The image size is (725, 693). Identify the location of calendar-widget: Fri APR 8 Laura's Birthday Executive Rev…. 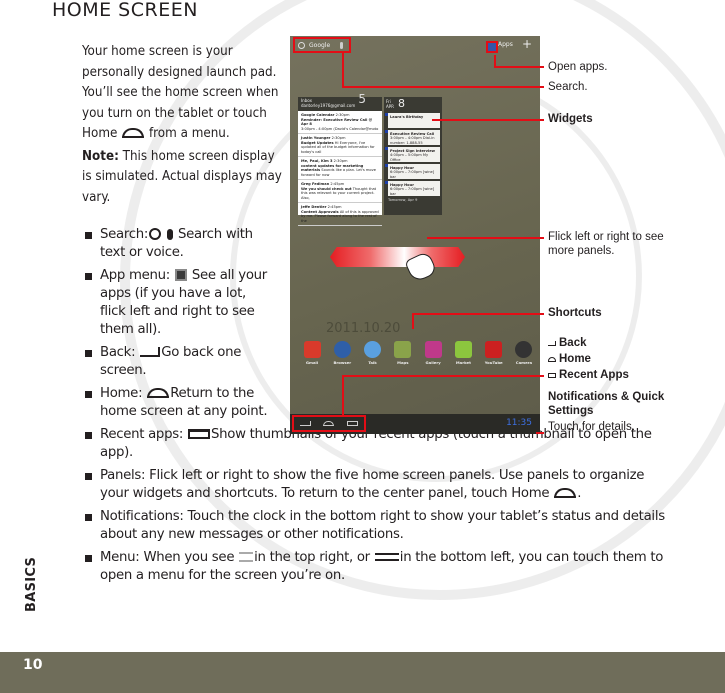
(413, 156).